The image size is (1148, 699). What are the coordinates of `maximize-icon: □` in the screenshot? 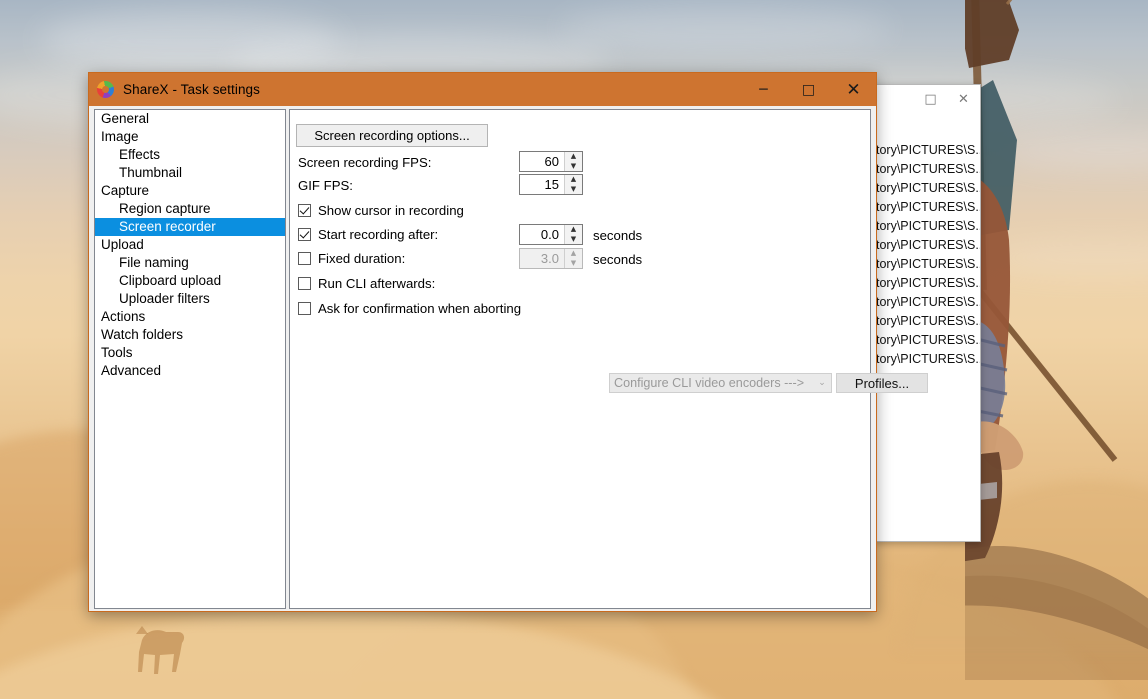 It's located at (930, 100).